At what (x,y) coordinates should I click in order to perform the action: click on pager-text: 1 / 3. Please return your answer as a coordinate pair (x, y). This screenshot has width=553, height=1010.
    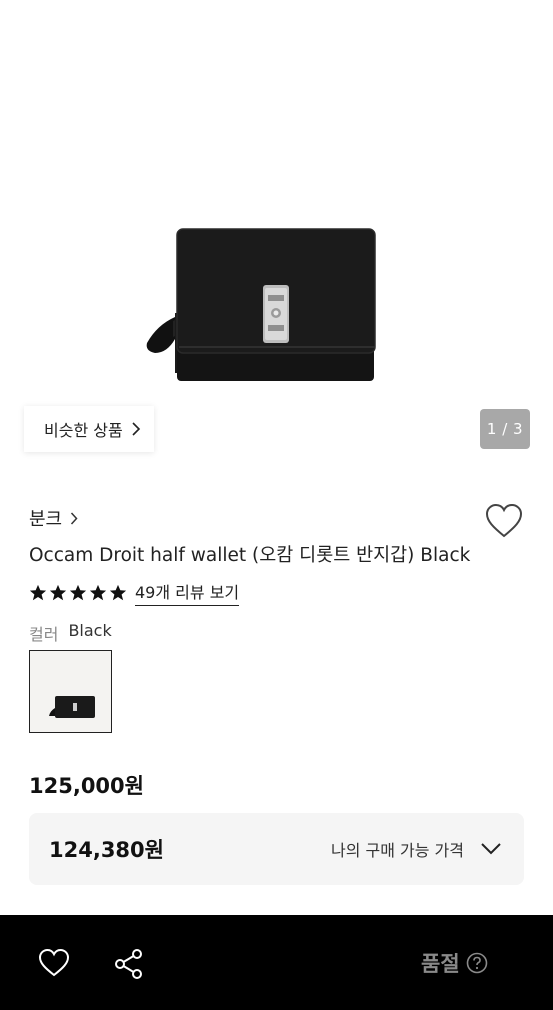
    Looking at the image, I should click on (505, 429).